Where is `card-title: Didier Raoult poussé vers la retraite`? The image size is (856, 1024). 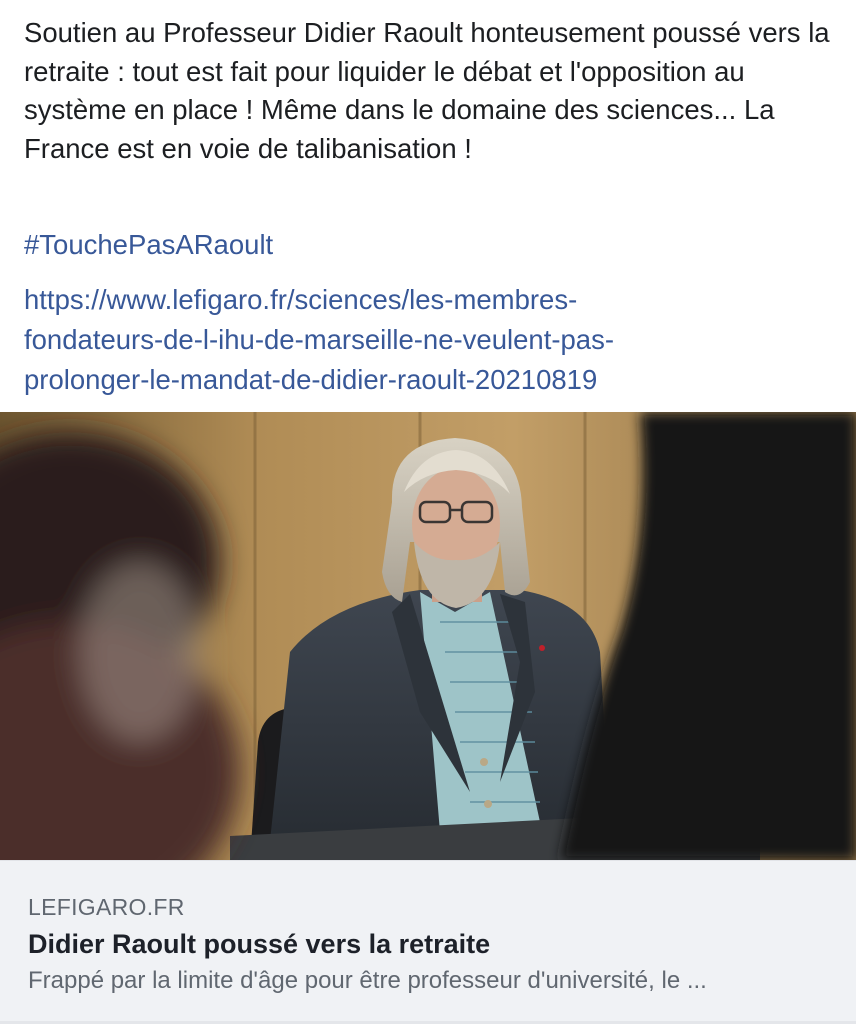 card-title: Didier Raoult poussé vers la retraite is located at coordinates (259, 944).